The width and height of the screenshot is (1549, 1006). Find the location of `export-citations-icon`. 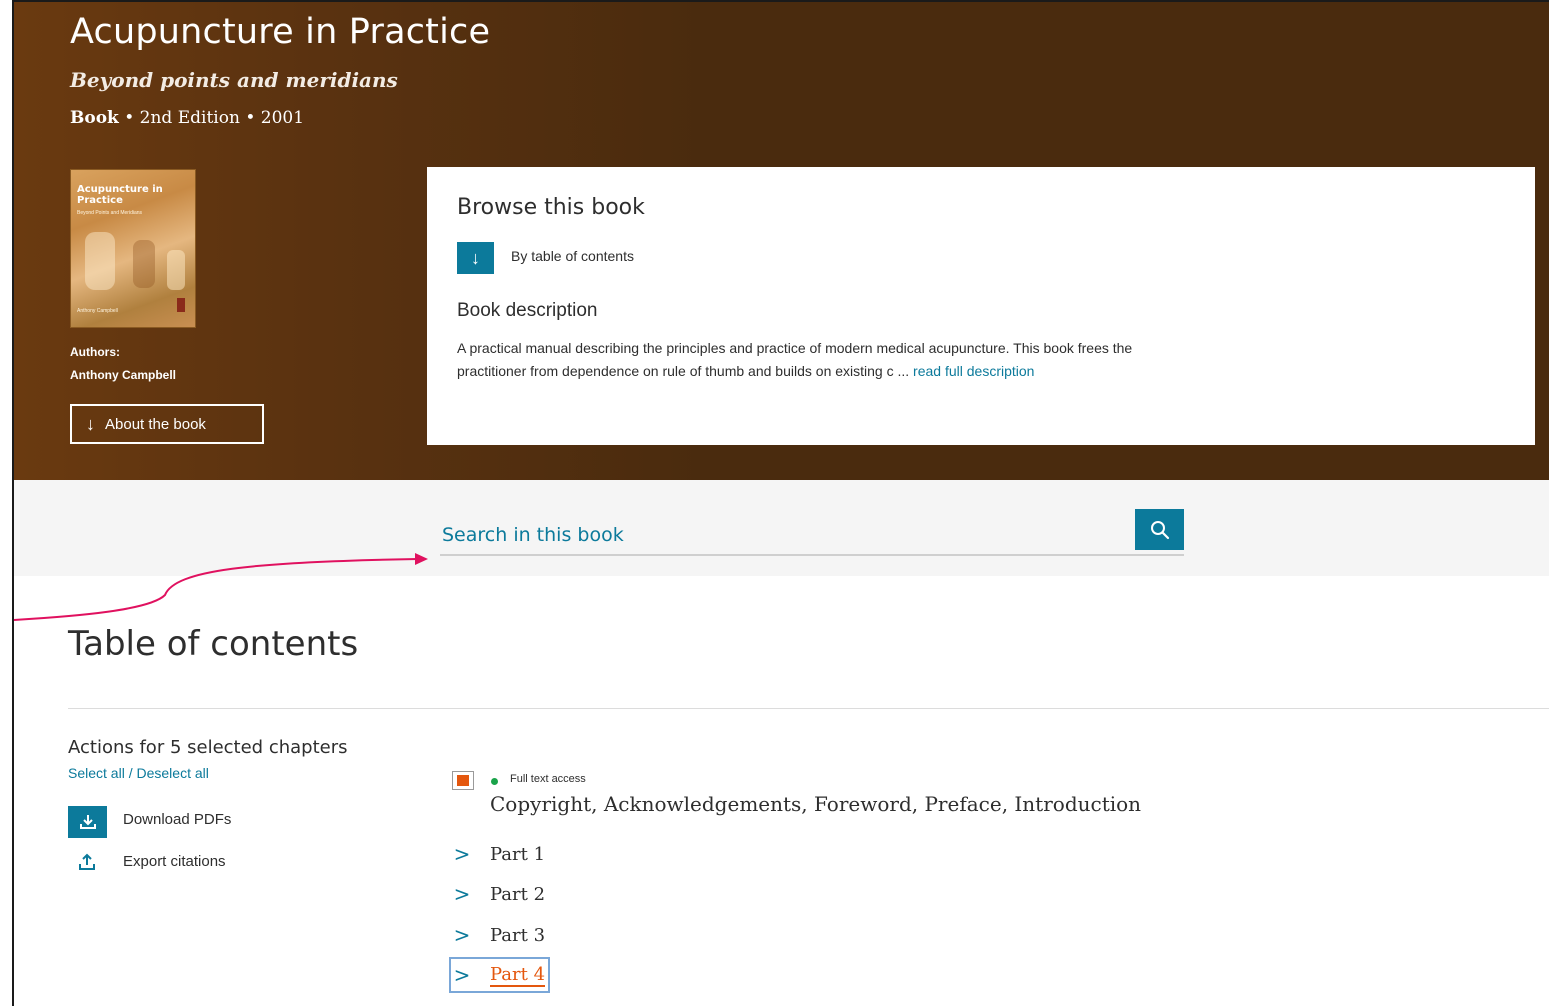

export-citations-icon is located at coordinates (87, 861).